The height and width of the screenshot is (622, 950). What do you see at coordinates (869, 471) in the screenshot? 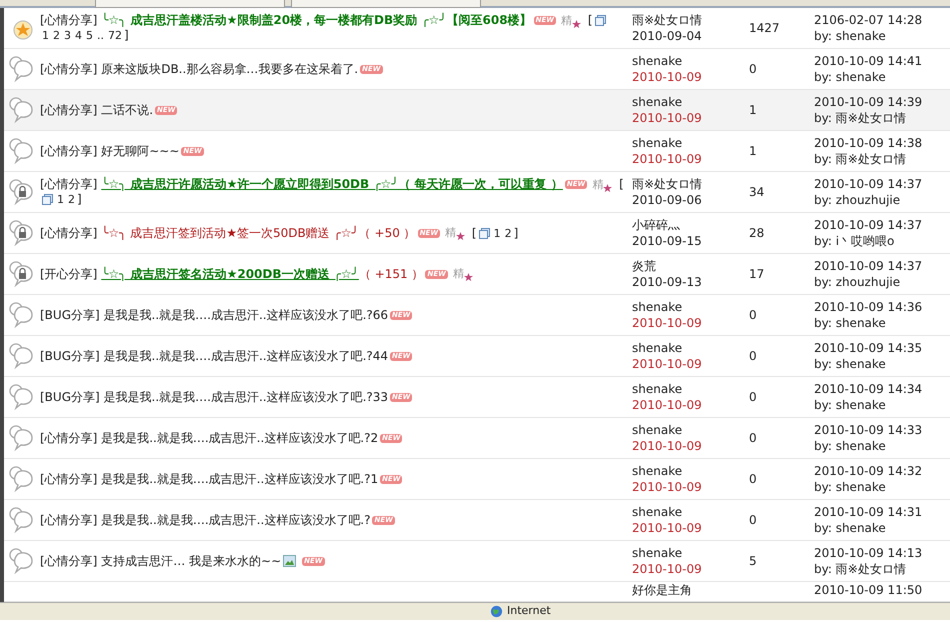
I see `last-post-time: 2010-10-09 14:32` at bounding box center [869, 471].